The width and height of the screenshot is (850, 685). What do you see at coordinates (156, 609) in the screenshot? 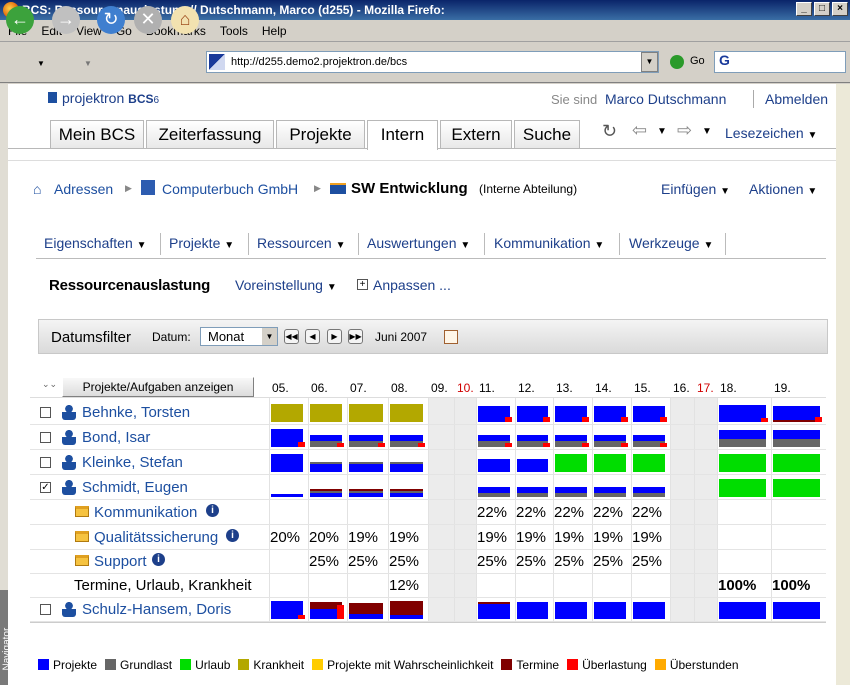
I see `person-name: Schulz-Hansem, Doris` at bounding box center [156, 609].